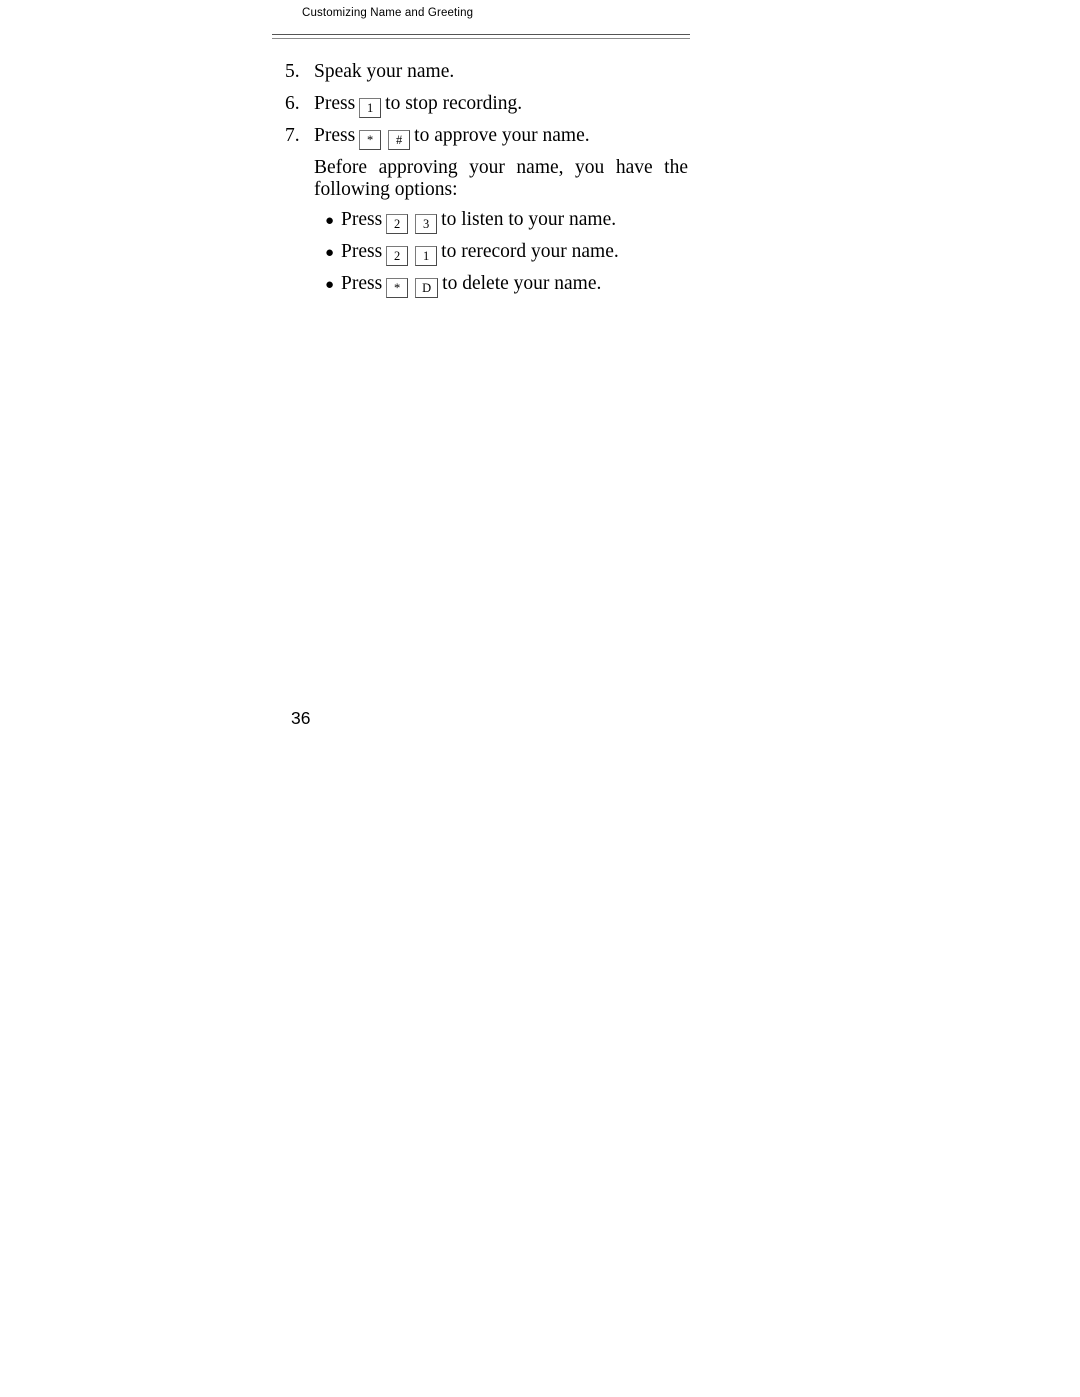 This screenshot has height=1397, width=1080. I want to click on numbered-step-6: 6. Press 1 to stop recording., so click(487, 105).